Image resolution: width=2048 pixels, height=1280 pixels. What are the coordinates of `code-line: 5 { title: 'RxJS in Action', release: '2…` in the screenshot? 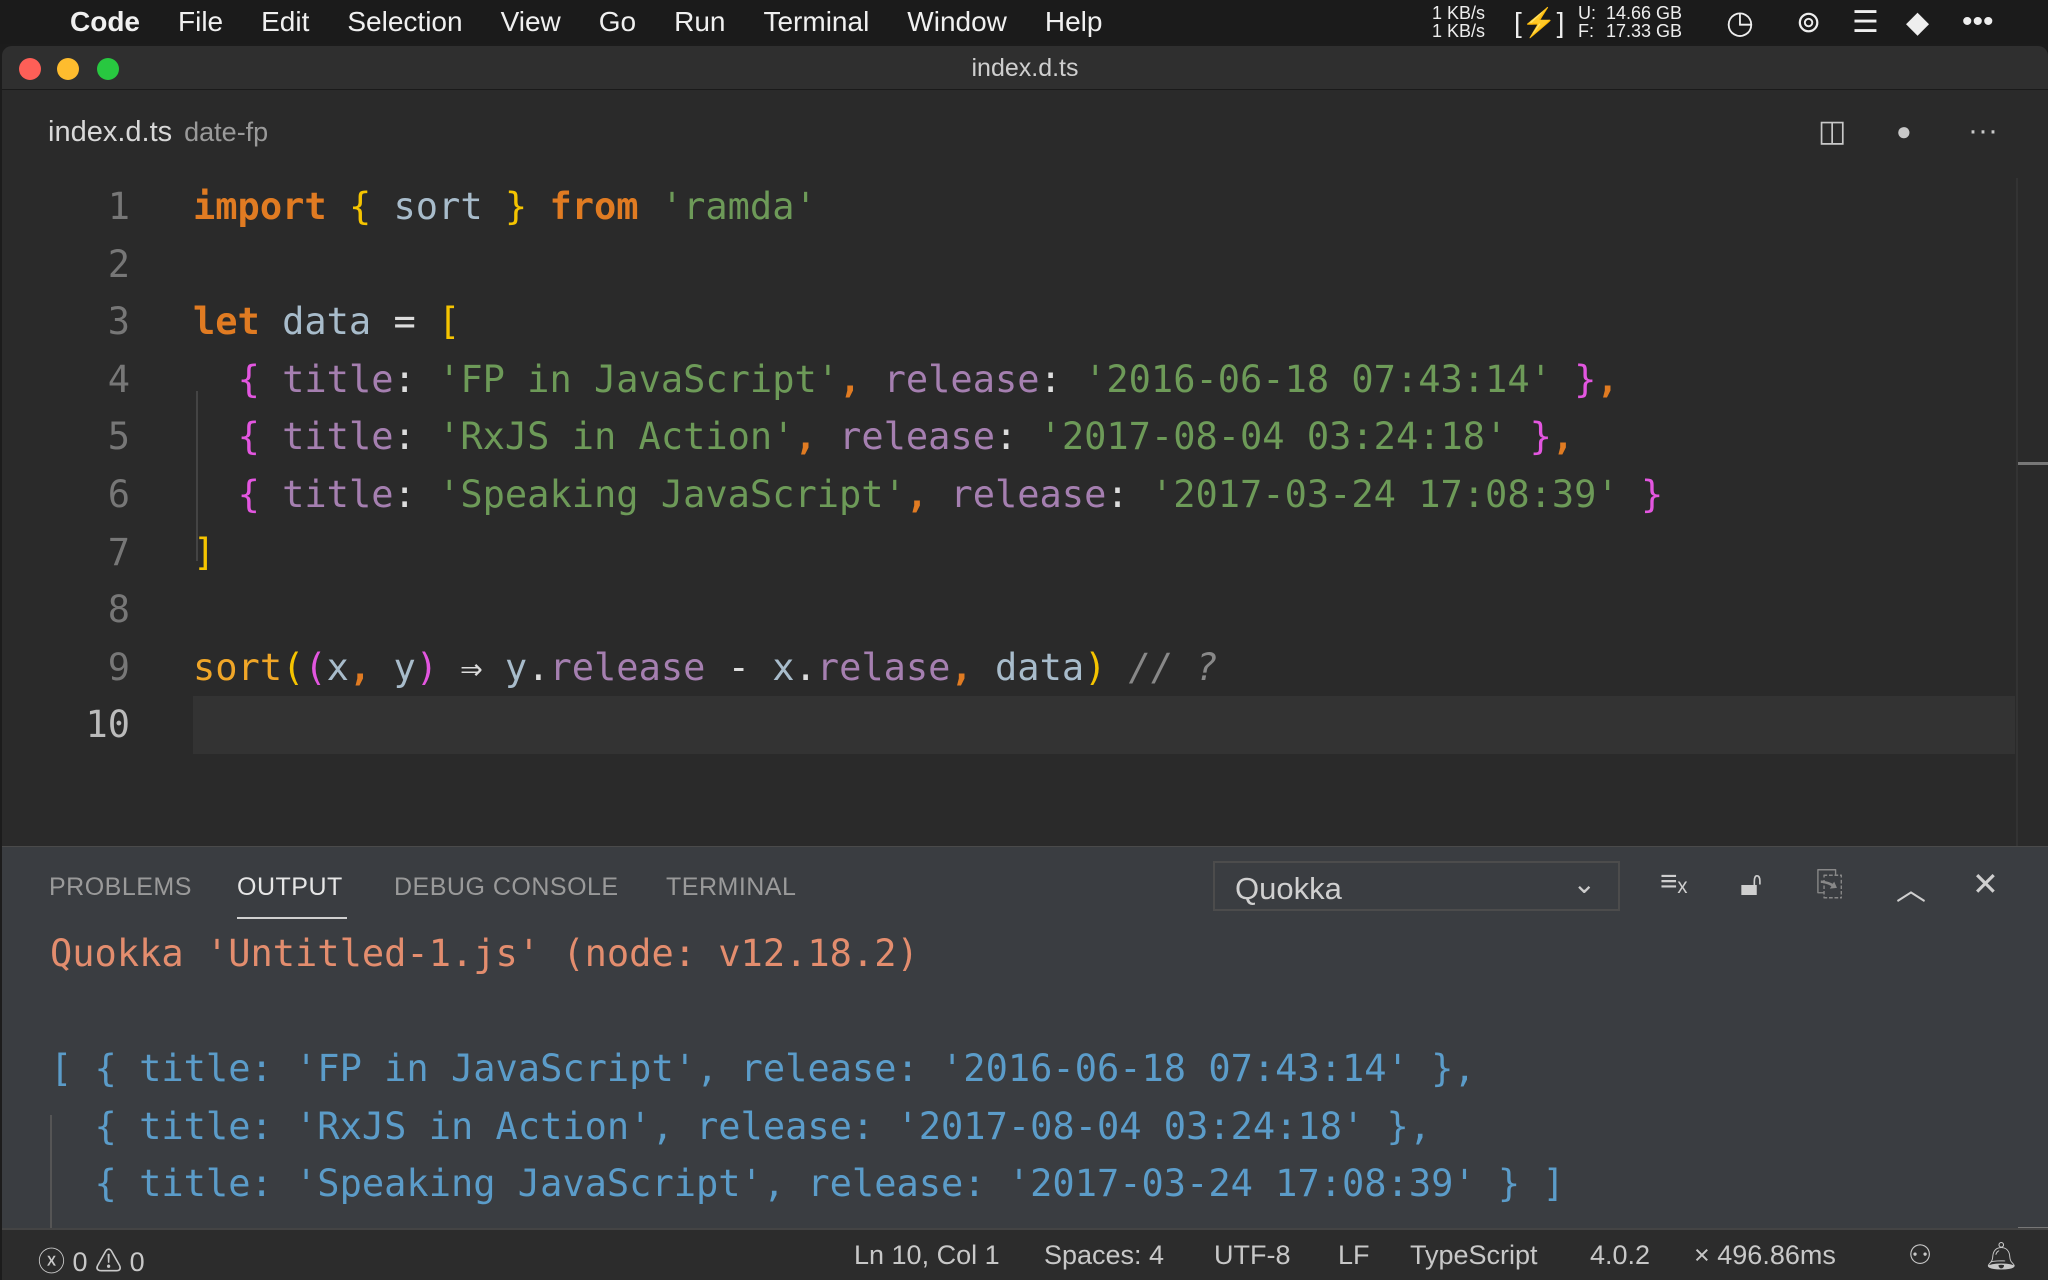 It's located at (1025, 437).